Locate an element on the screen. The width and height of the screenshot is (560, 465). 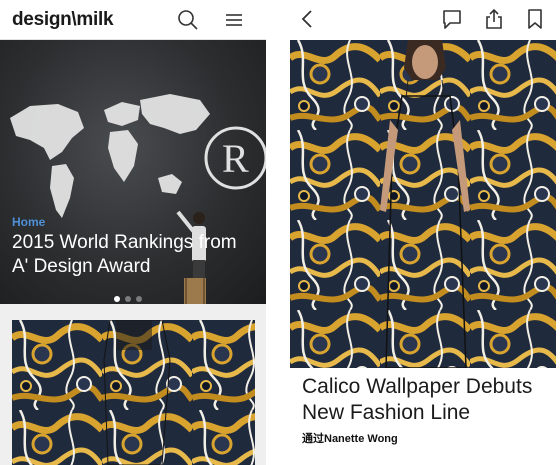
article-header is located at coordinates (425, 20).